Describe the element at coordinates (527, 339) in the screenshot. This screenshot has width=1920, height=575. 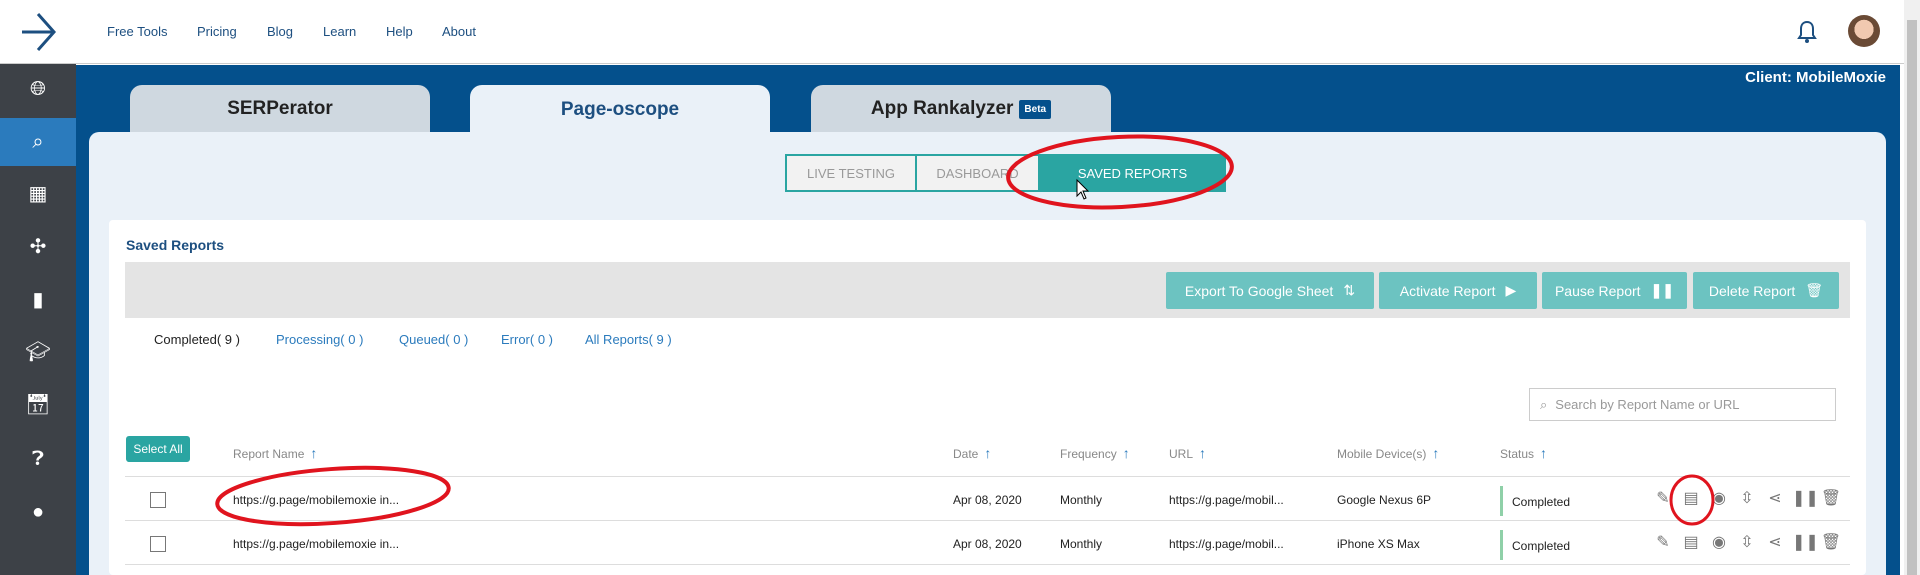
I see `filter-error: Error( 0 )` at that location.